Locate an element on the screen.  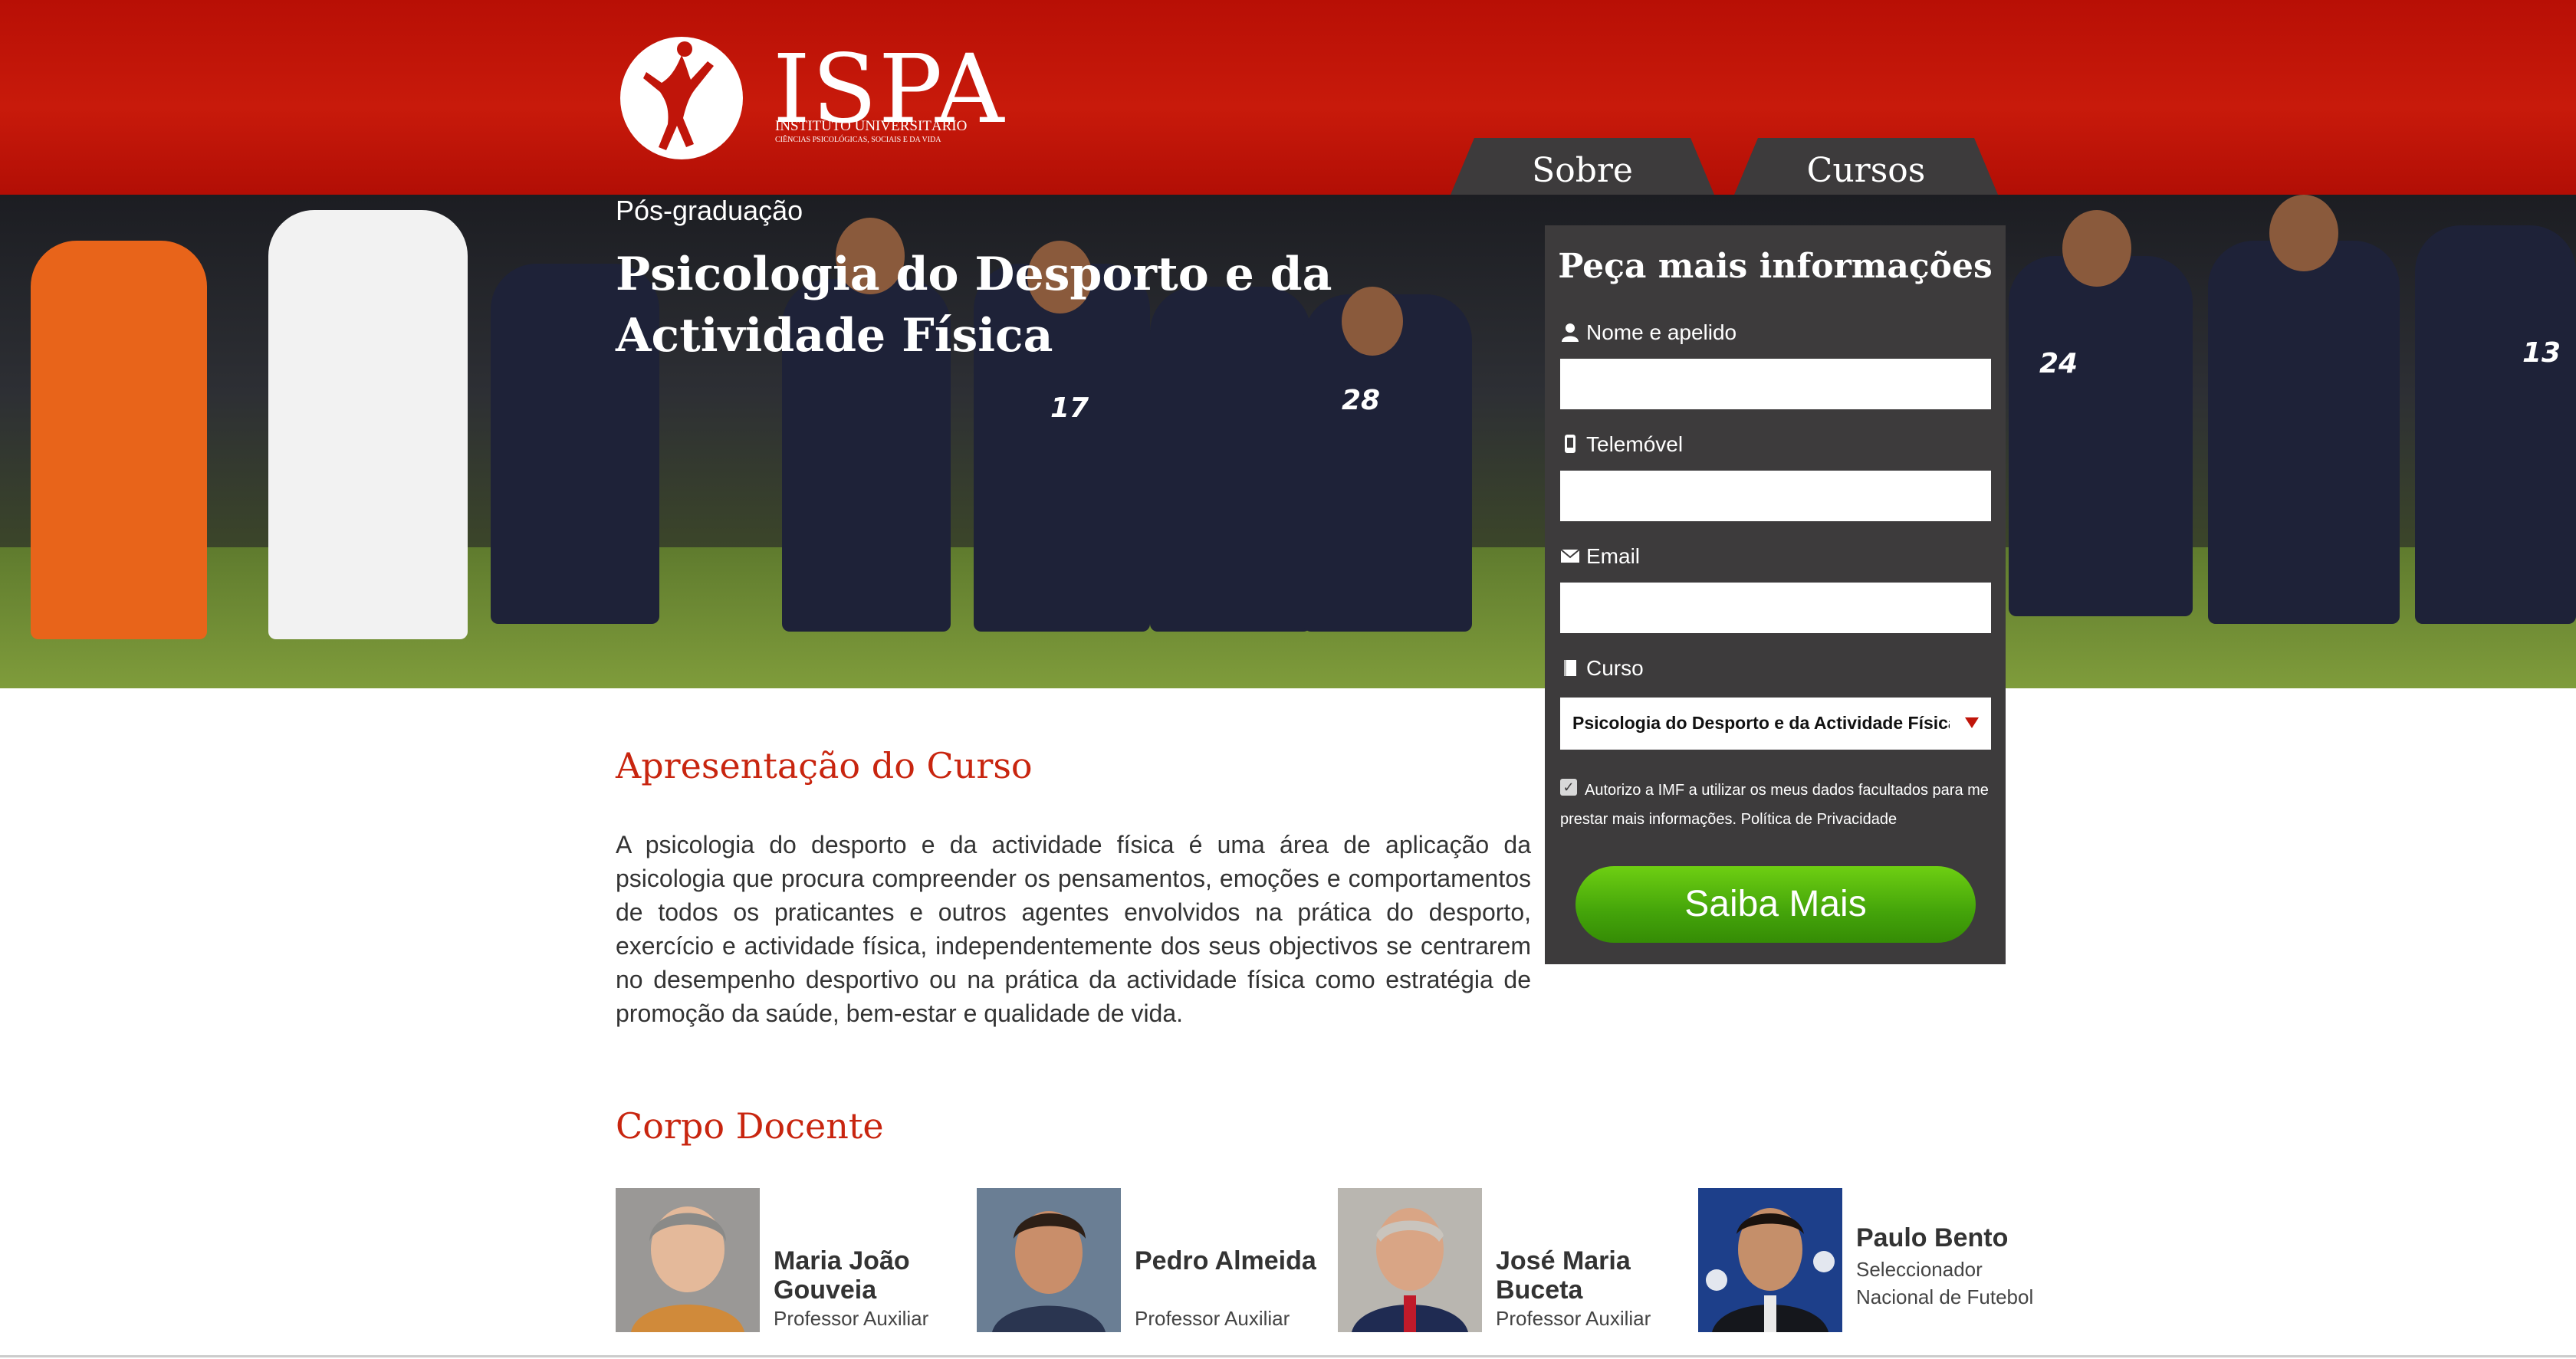
faculty-name: Maria João Gouveia is located at coordinates (842, 1275).